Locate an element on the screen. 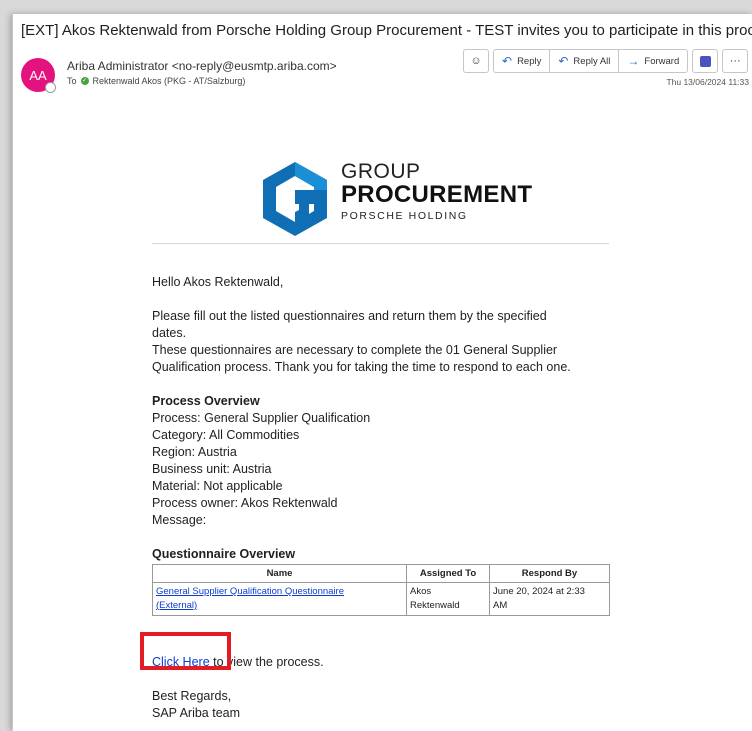  assigned-to-cell: Akos Rektenwald is located at coordinates (448, 599).